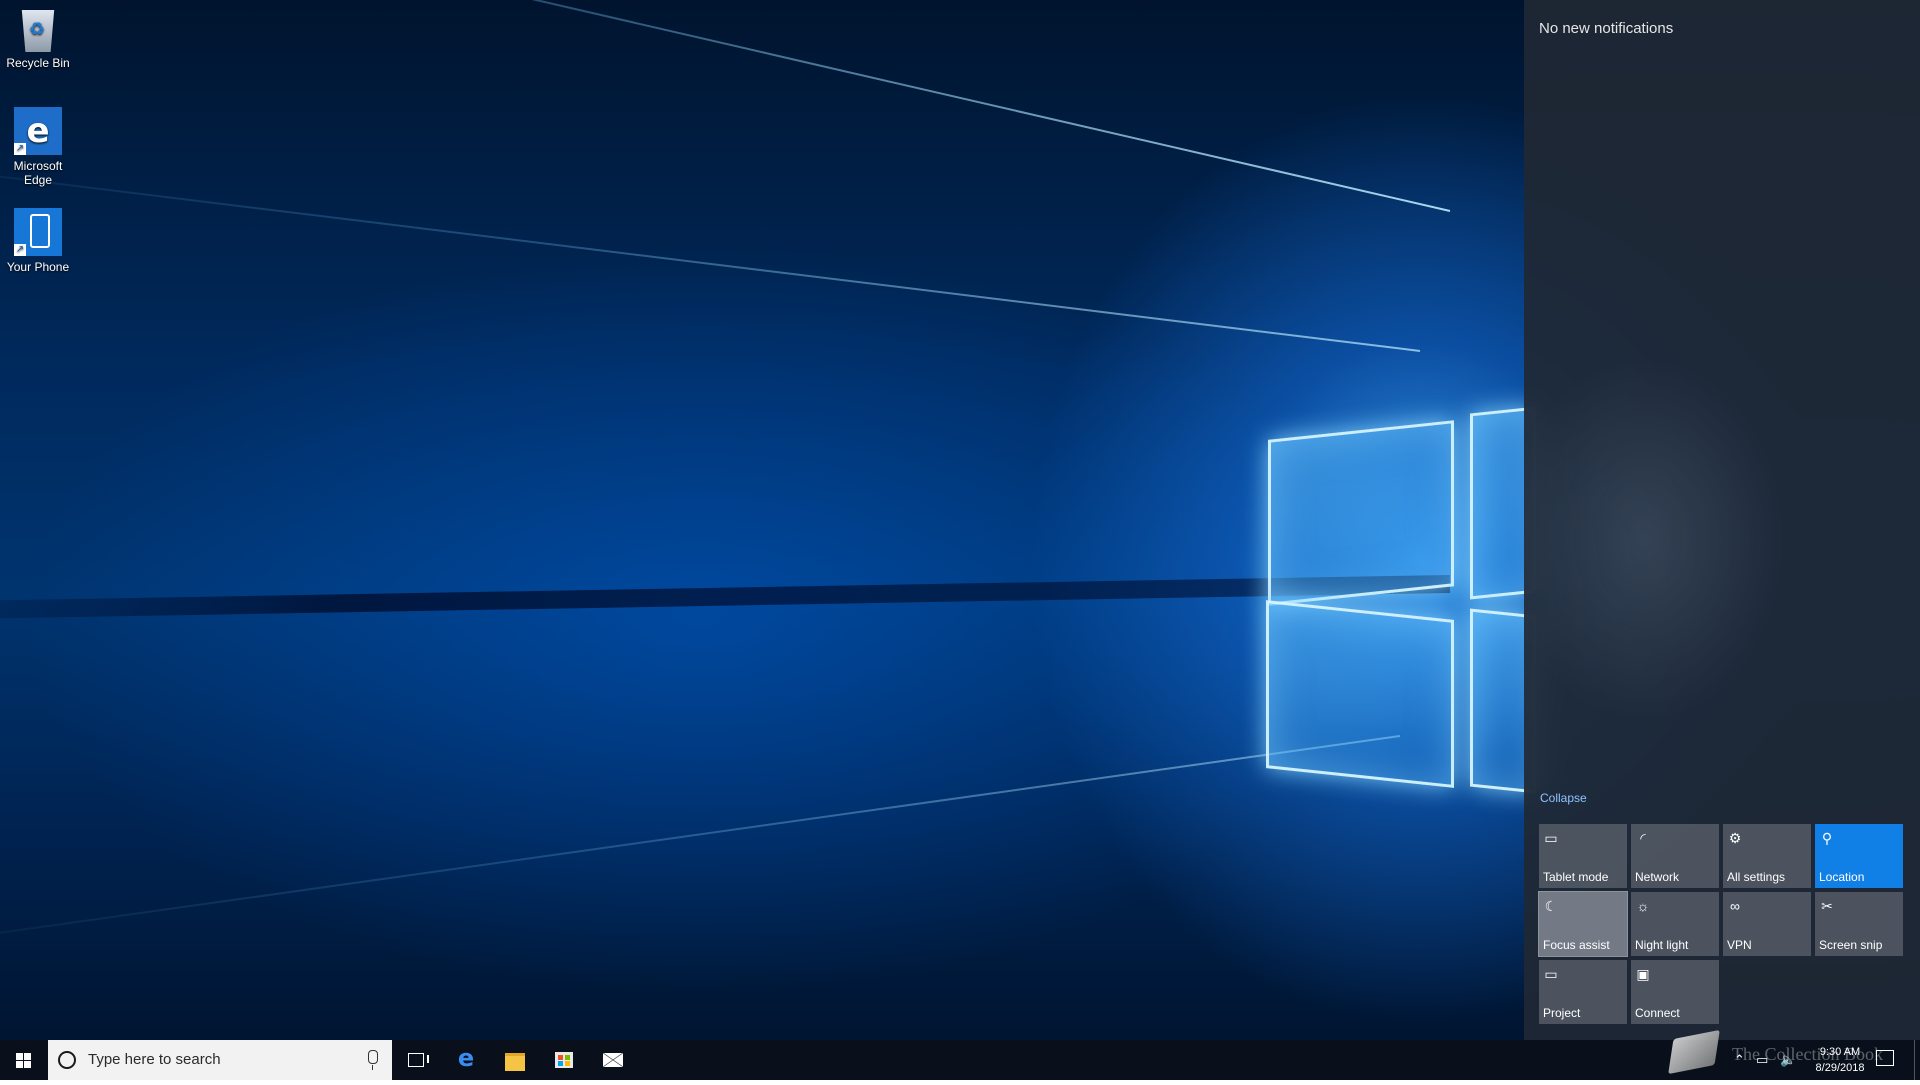 The image size is (1920, 1085). What do you see at coordinates (1851, 945) in the screenshot?
I see `quick-action-label: Screen snip` at bounding box center [1851, 945].